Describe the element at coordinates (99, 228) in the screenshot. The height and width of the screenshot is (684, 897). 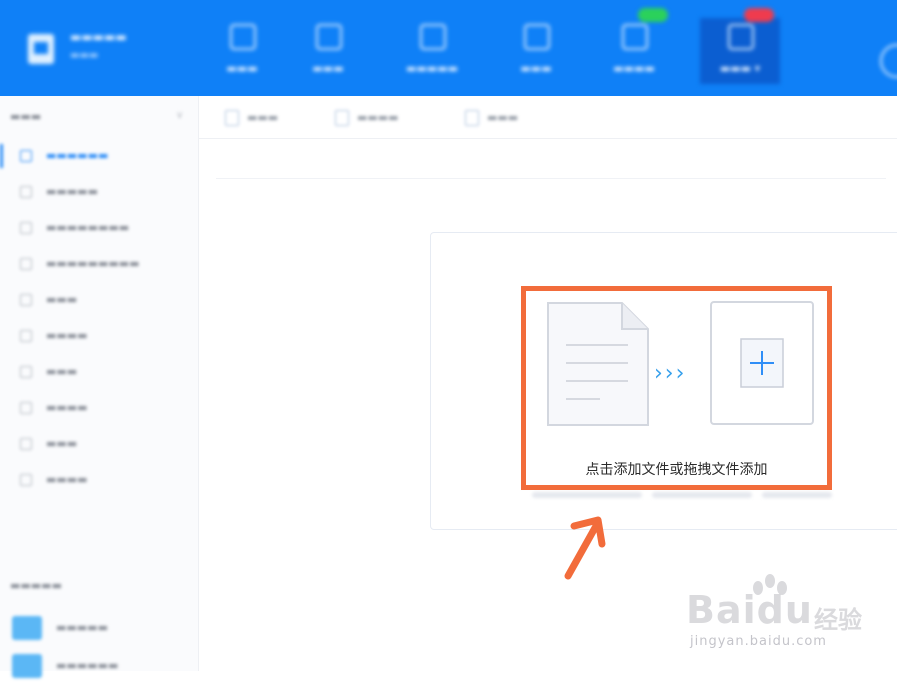
I see `sidebar-item: ▬▬▬▬▬▬▬▬` at that location.